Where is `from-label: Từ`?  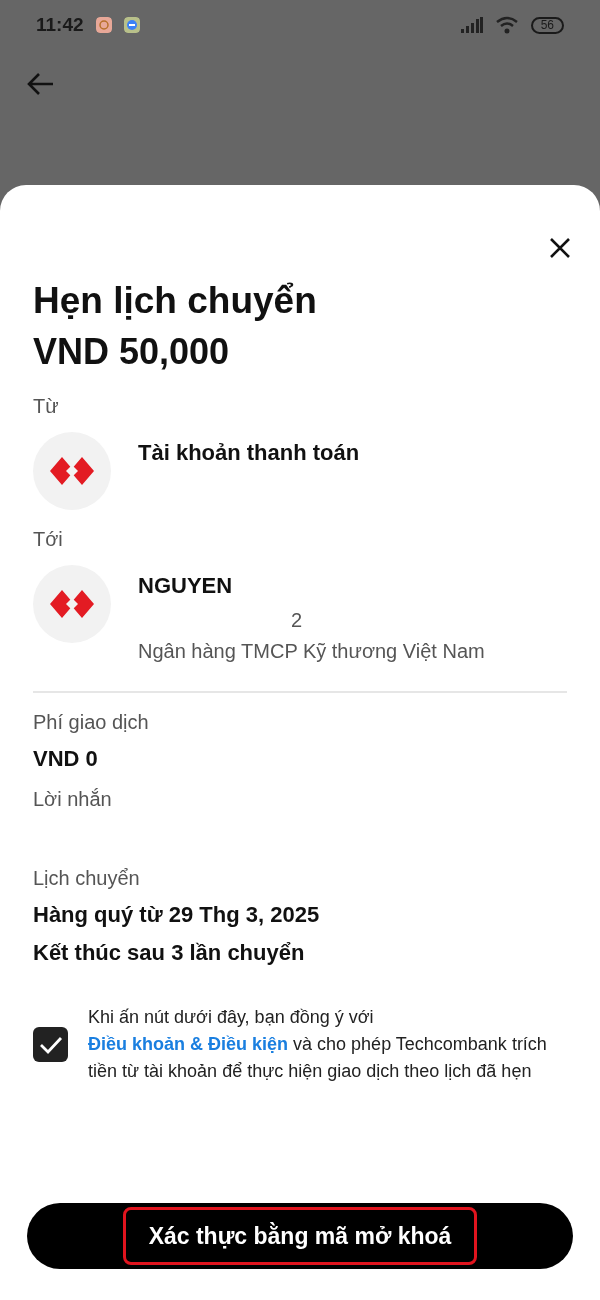
from-label: Từ is located at coordinates (46, 406).